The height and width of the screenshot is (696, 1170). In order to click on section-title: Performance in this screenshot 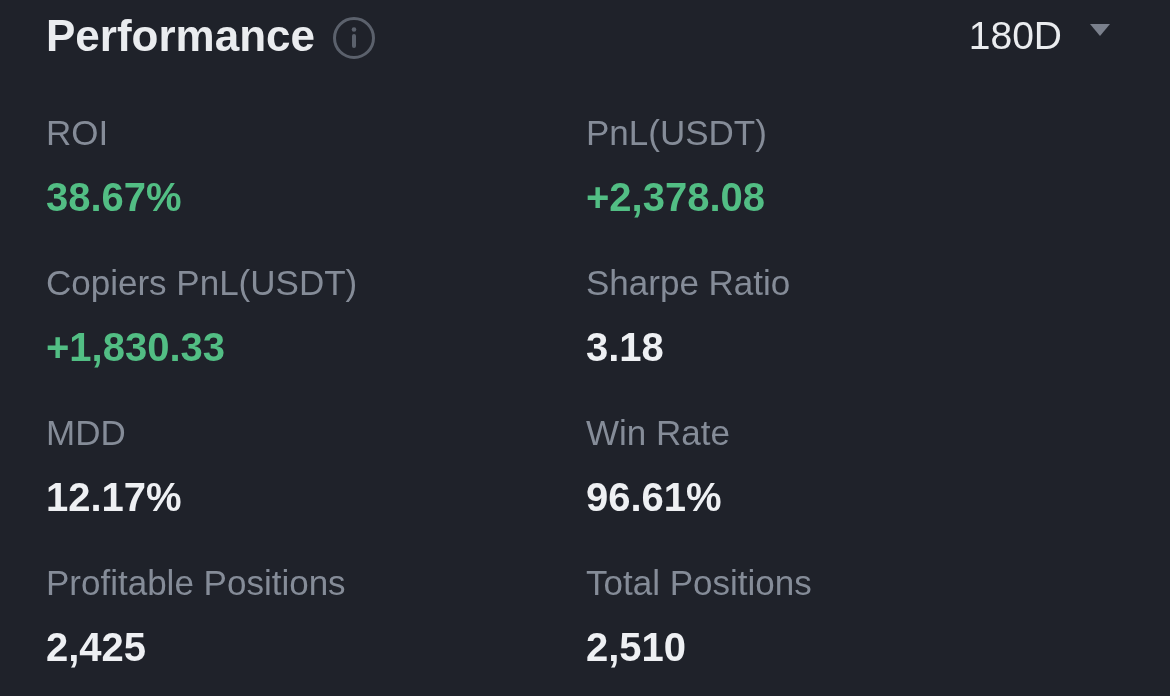, I will do `click(180, 36)`.